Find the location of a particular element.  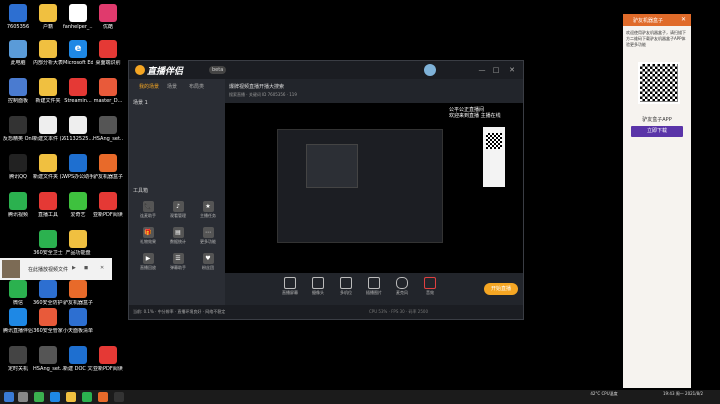

stage-header: 爆牌视频直播开播大搜索 搜索直播 · 关键词 ID 7605356 · 119 is located at coordinates (374, 91).